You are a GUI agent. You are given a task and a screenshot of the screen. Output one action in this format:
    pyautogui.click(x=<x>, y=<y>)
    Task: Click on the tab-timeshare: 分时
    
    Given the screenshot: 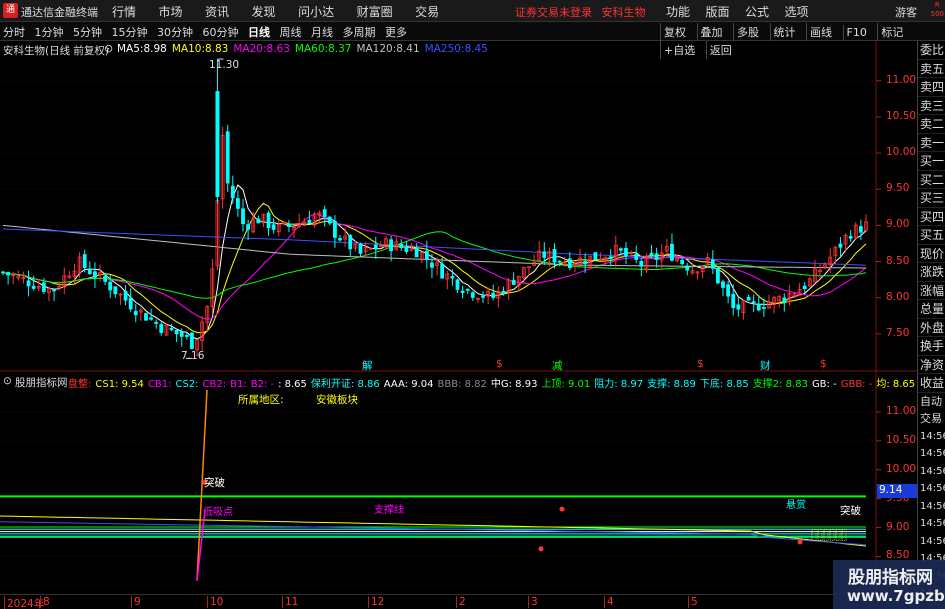 What is the action you would take?
    pyautogui.click(x=14, y=32)
    